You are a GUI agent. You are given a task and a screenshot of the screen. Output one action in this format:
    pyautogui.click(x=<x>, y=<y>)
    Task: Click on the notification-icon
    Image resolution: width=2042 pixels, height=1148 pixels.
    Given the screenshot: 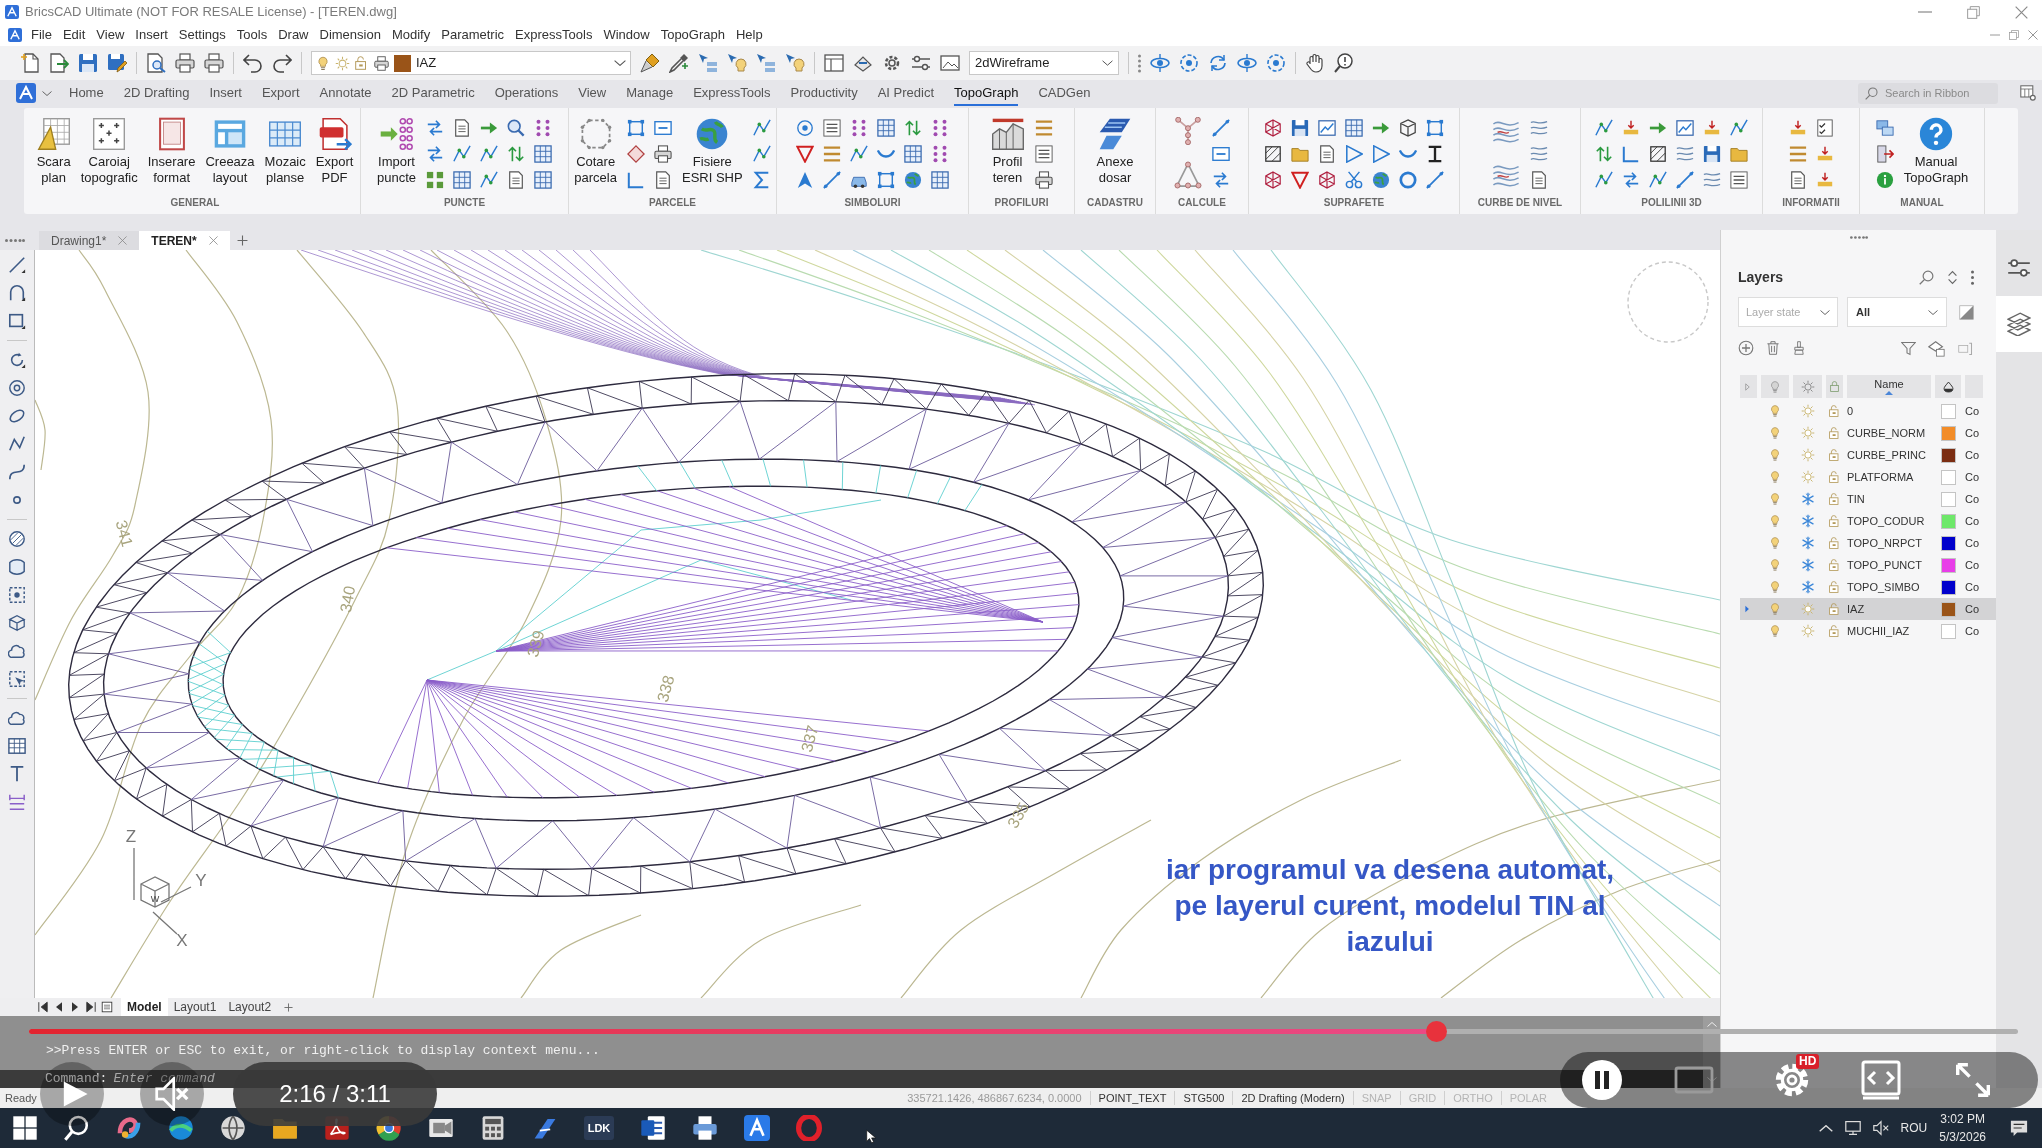 What is the action you would take?
    pyautogui.click(x=2019, y=1128)
    